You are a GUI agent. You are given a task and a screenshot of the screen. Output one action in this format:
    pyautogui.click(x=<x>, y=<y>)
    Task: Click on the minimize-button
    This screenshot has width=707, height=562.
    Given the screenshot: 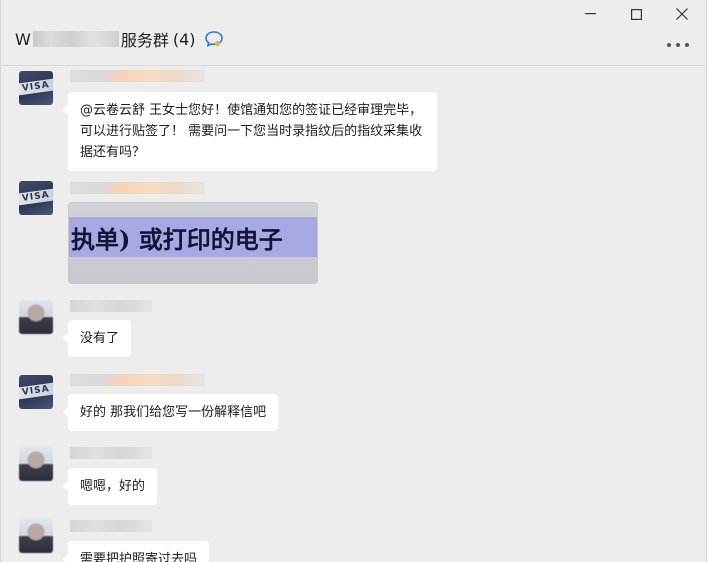 What is the action you would take?
    pyautogui.click(x=590, y=14)
    